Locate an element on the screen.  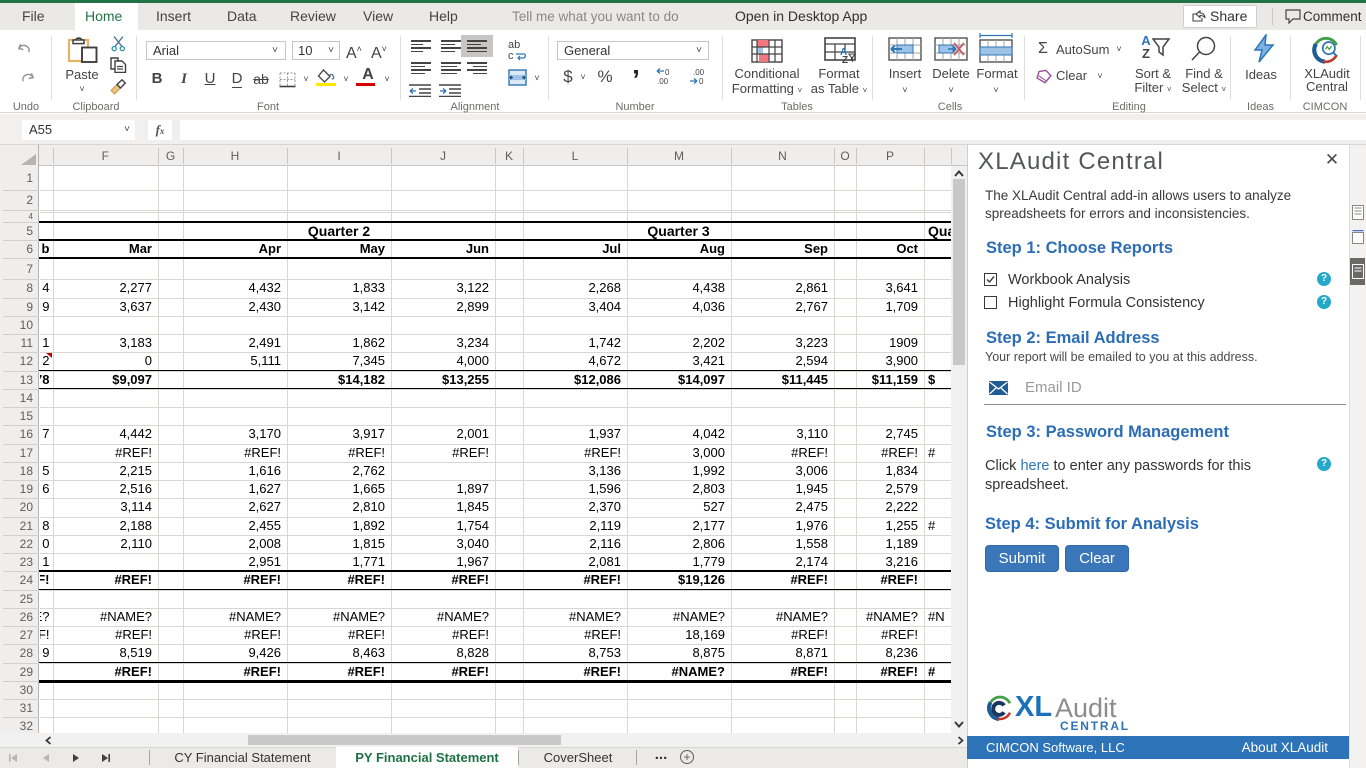
svg-text: Z is located at coordinates (845, 59).